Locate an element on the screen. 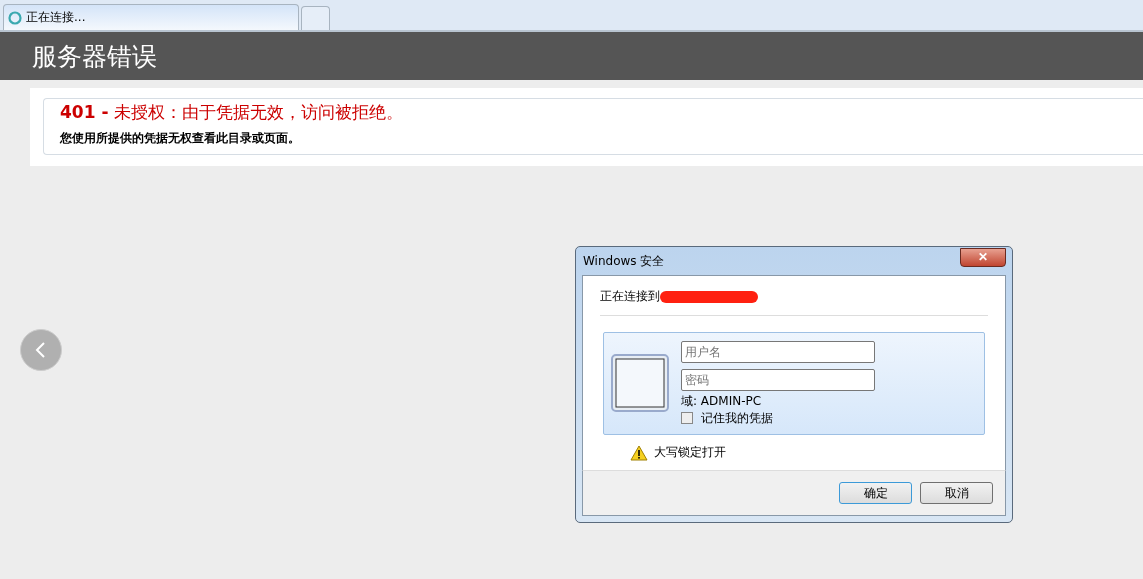 Image resolution: width=1143 pixels, height=579 pixels. chevron-left-icon is located at coordinates (41, 350).